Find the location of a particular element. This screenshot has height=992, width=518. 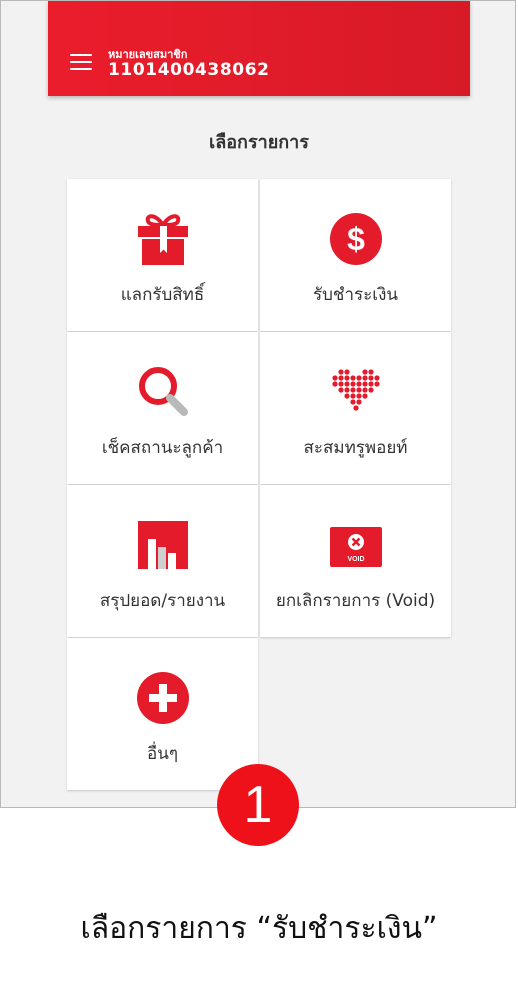

menu-item-receive-payment: $ รับชำระเงิน is located at coordinates (355, 255).